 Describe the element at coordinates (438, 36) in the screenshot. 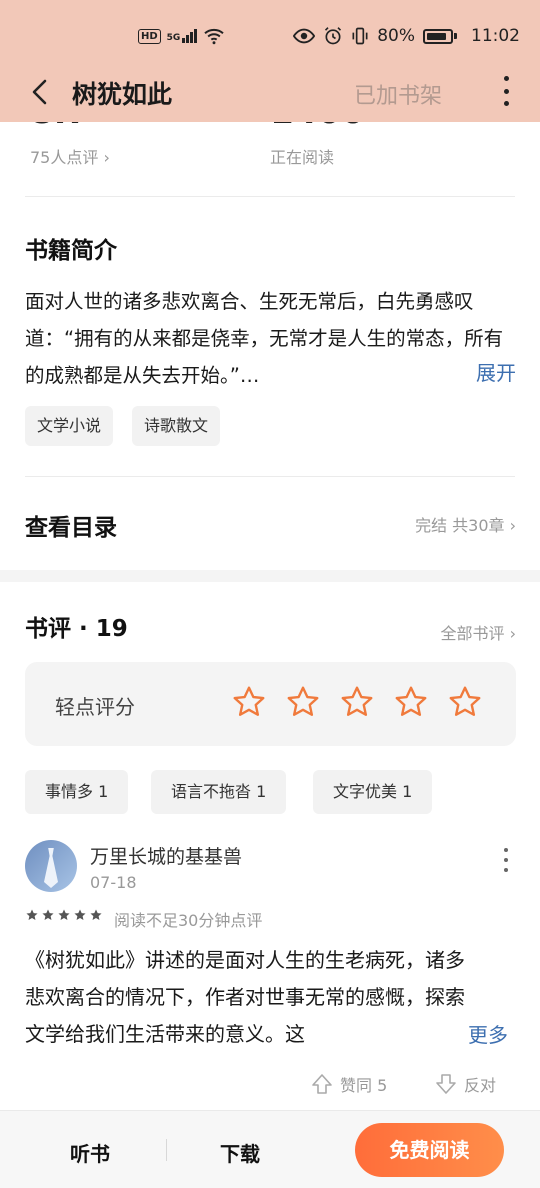

I see `battery-icon` at that location.